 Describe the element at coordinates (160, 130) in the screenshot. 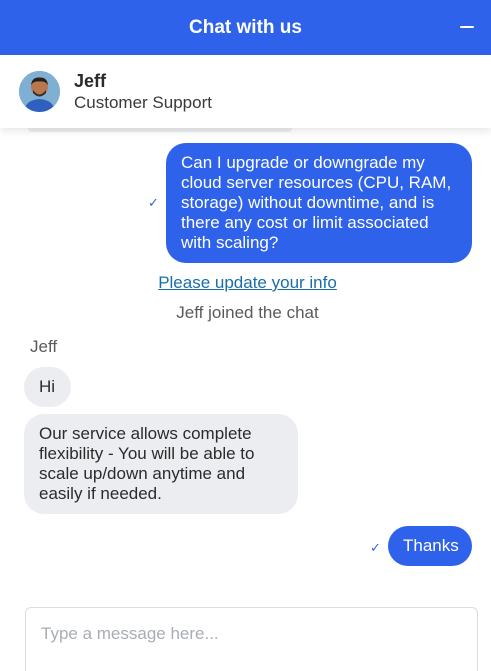

I see `previous-message-bubble` at that location.